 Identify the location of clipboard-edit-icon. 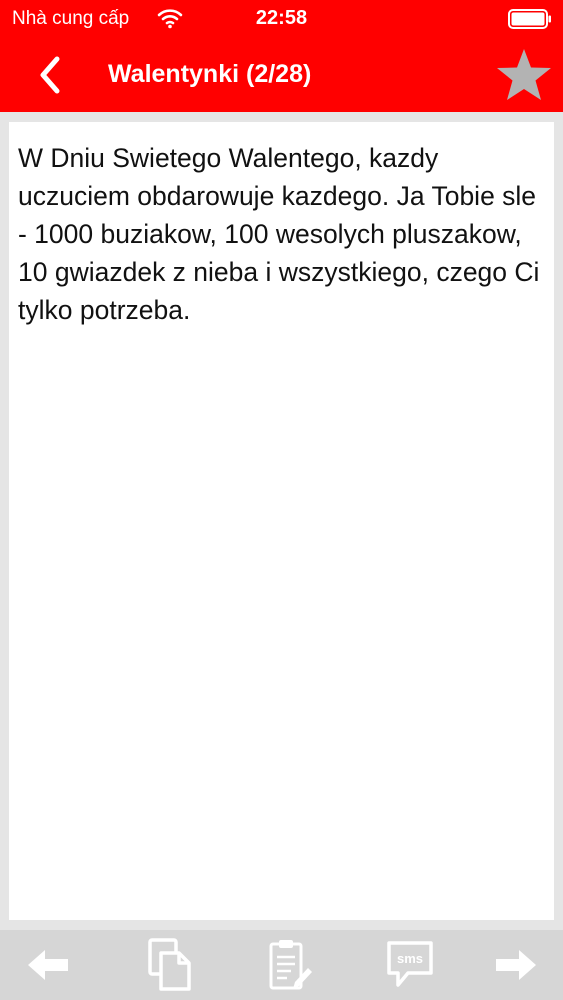
(290, 965).